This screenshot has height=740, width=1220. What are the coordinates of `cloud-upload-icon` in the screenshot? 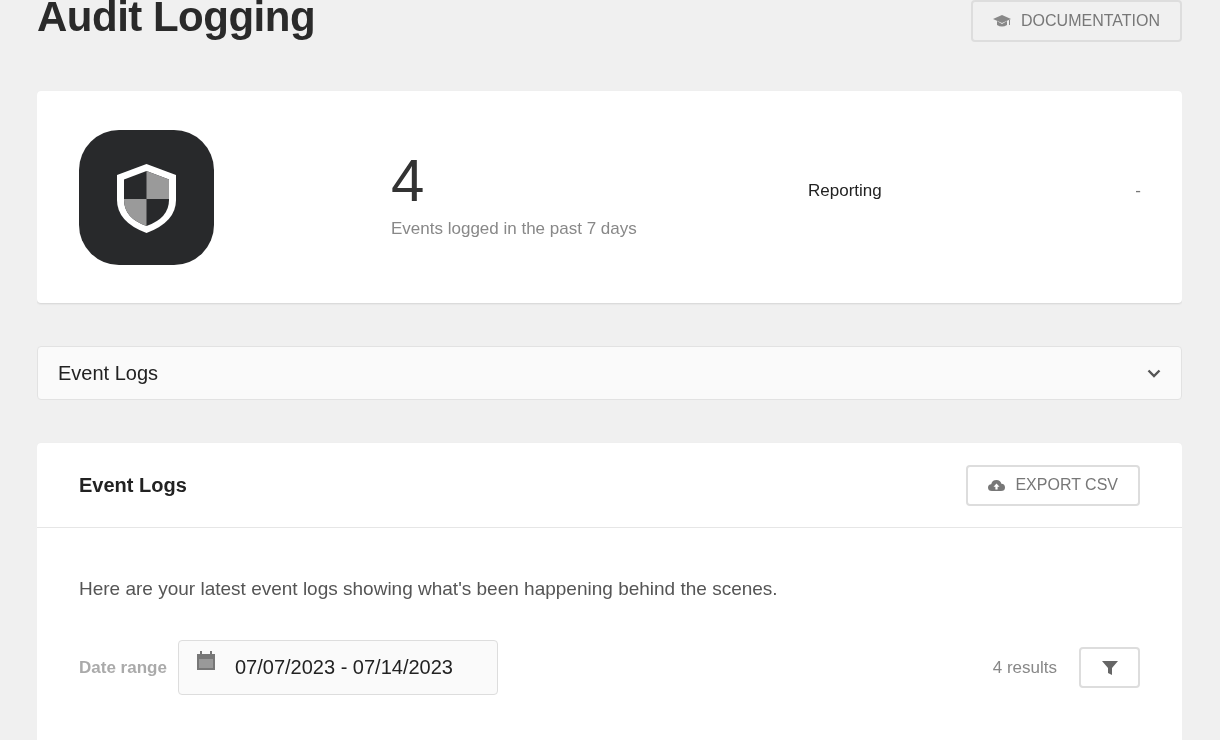 It's located at (997, 485).